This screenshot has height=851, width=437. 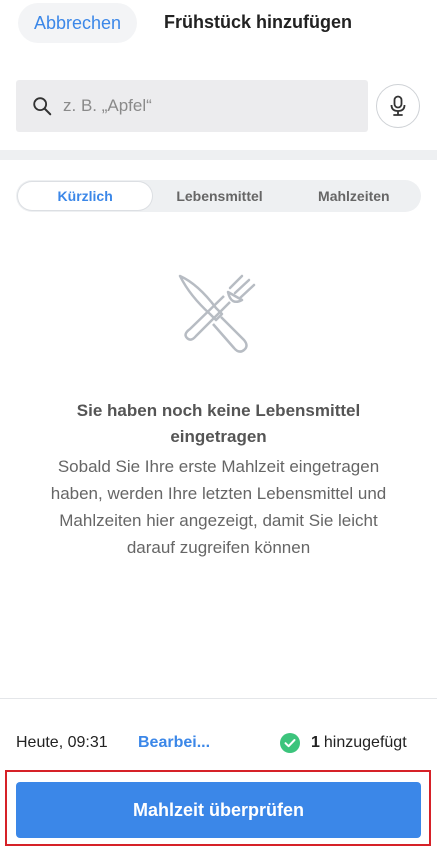 I want to click on tab-foods: Lebensmittel, so click(x=219, y=196).